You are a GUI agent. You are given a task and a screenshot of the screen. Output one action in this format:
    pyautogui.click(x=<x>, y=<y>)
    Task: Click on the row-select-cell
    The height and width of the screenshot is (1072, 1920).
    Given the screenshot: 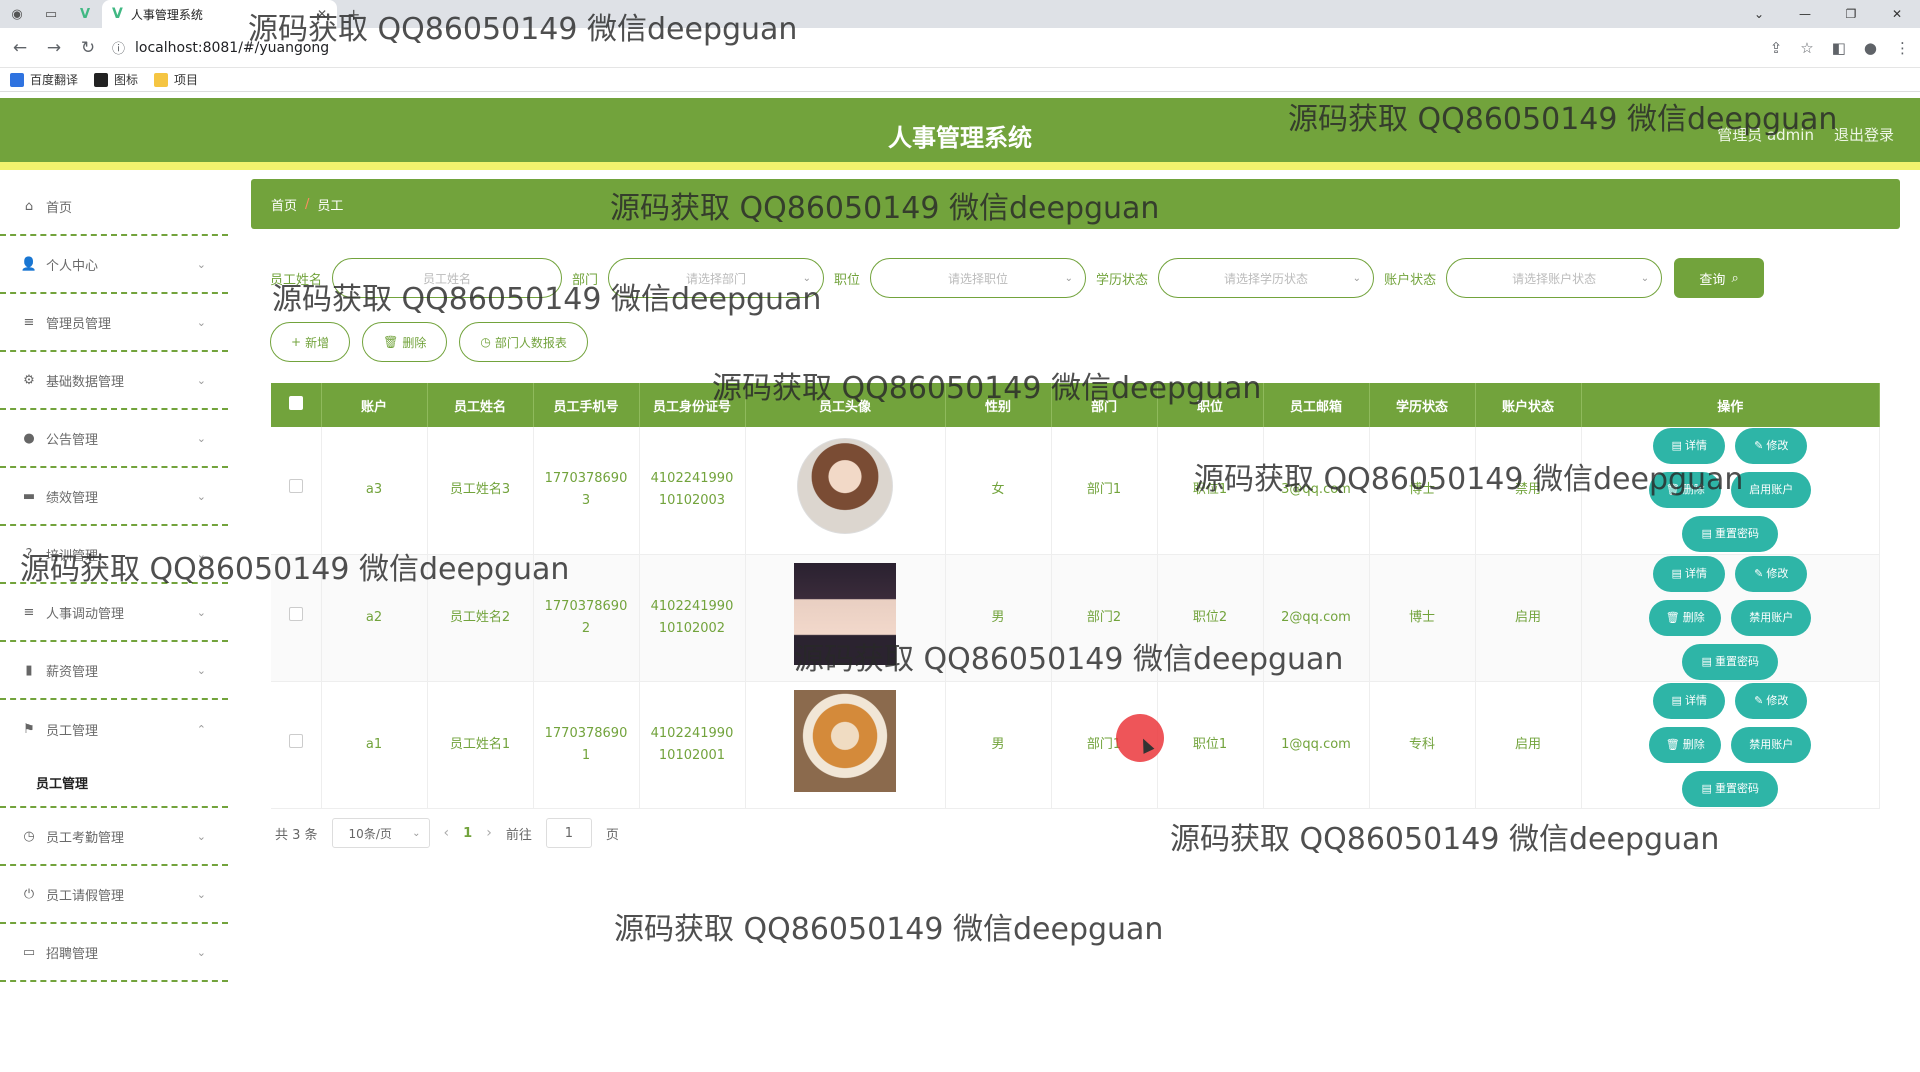 What is the action you would take?
    pyautogui.click(x=296, y=618)
    